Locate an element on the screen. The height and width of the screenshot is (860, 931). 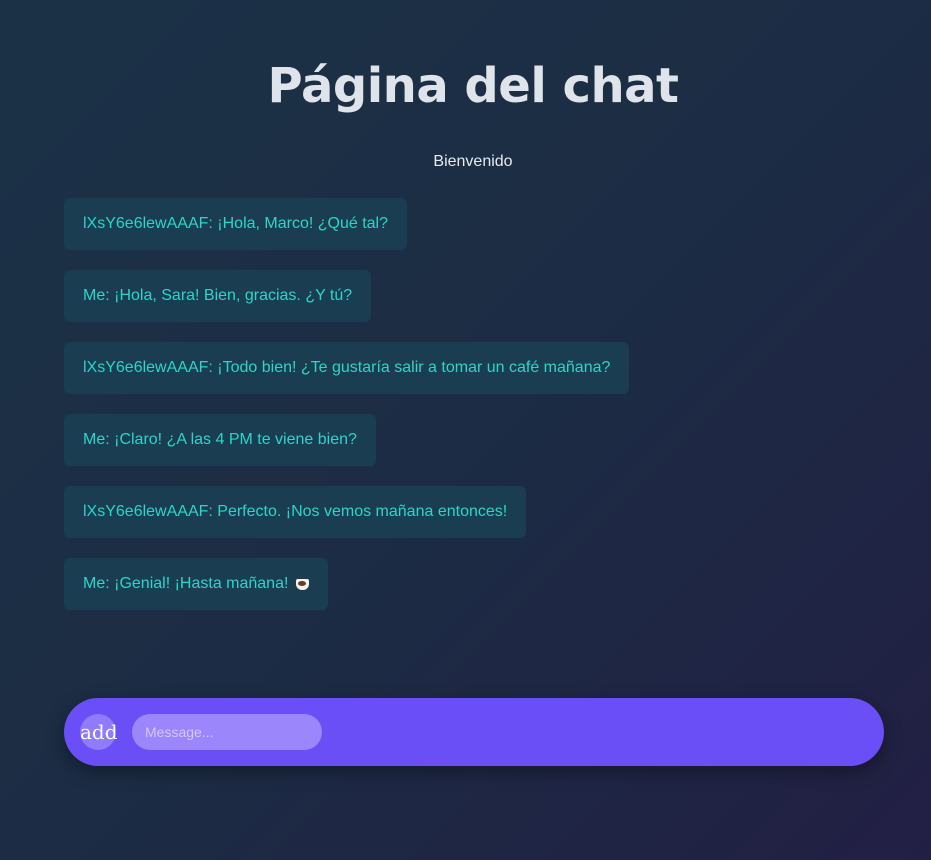
message-composer: add is located at coordinates (474, 732).